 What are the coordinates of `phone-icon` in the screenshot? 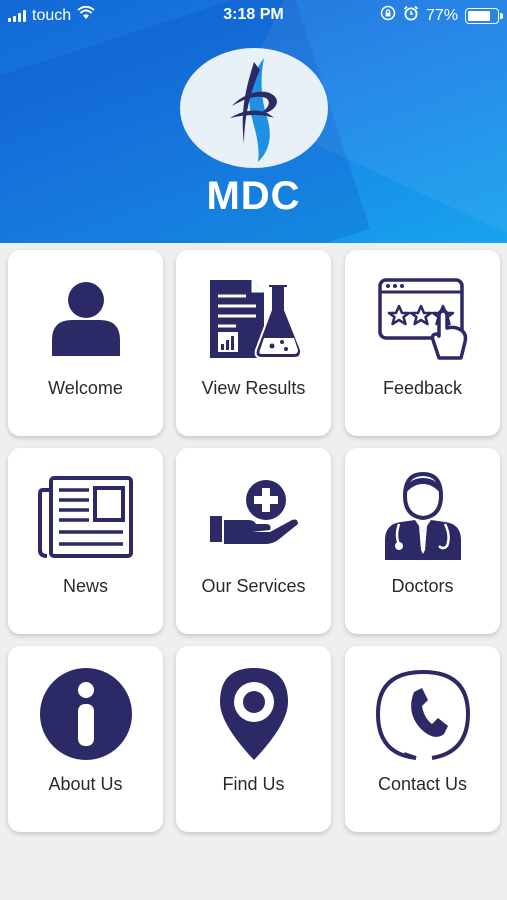 It's located at (423, 716).